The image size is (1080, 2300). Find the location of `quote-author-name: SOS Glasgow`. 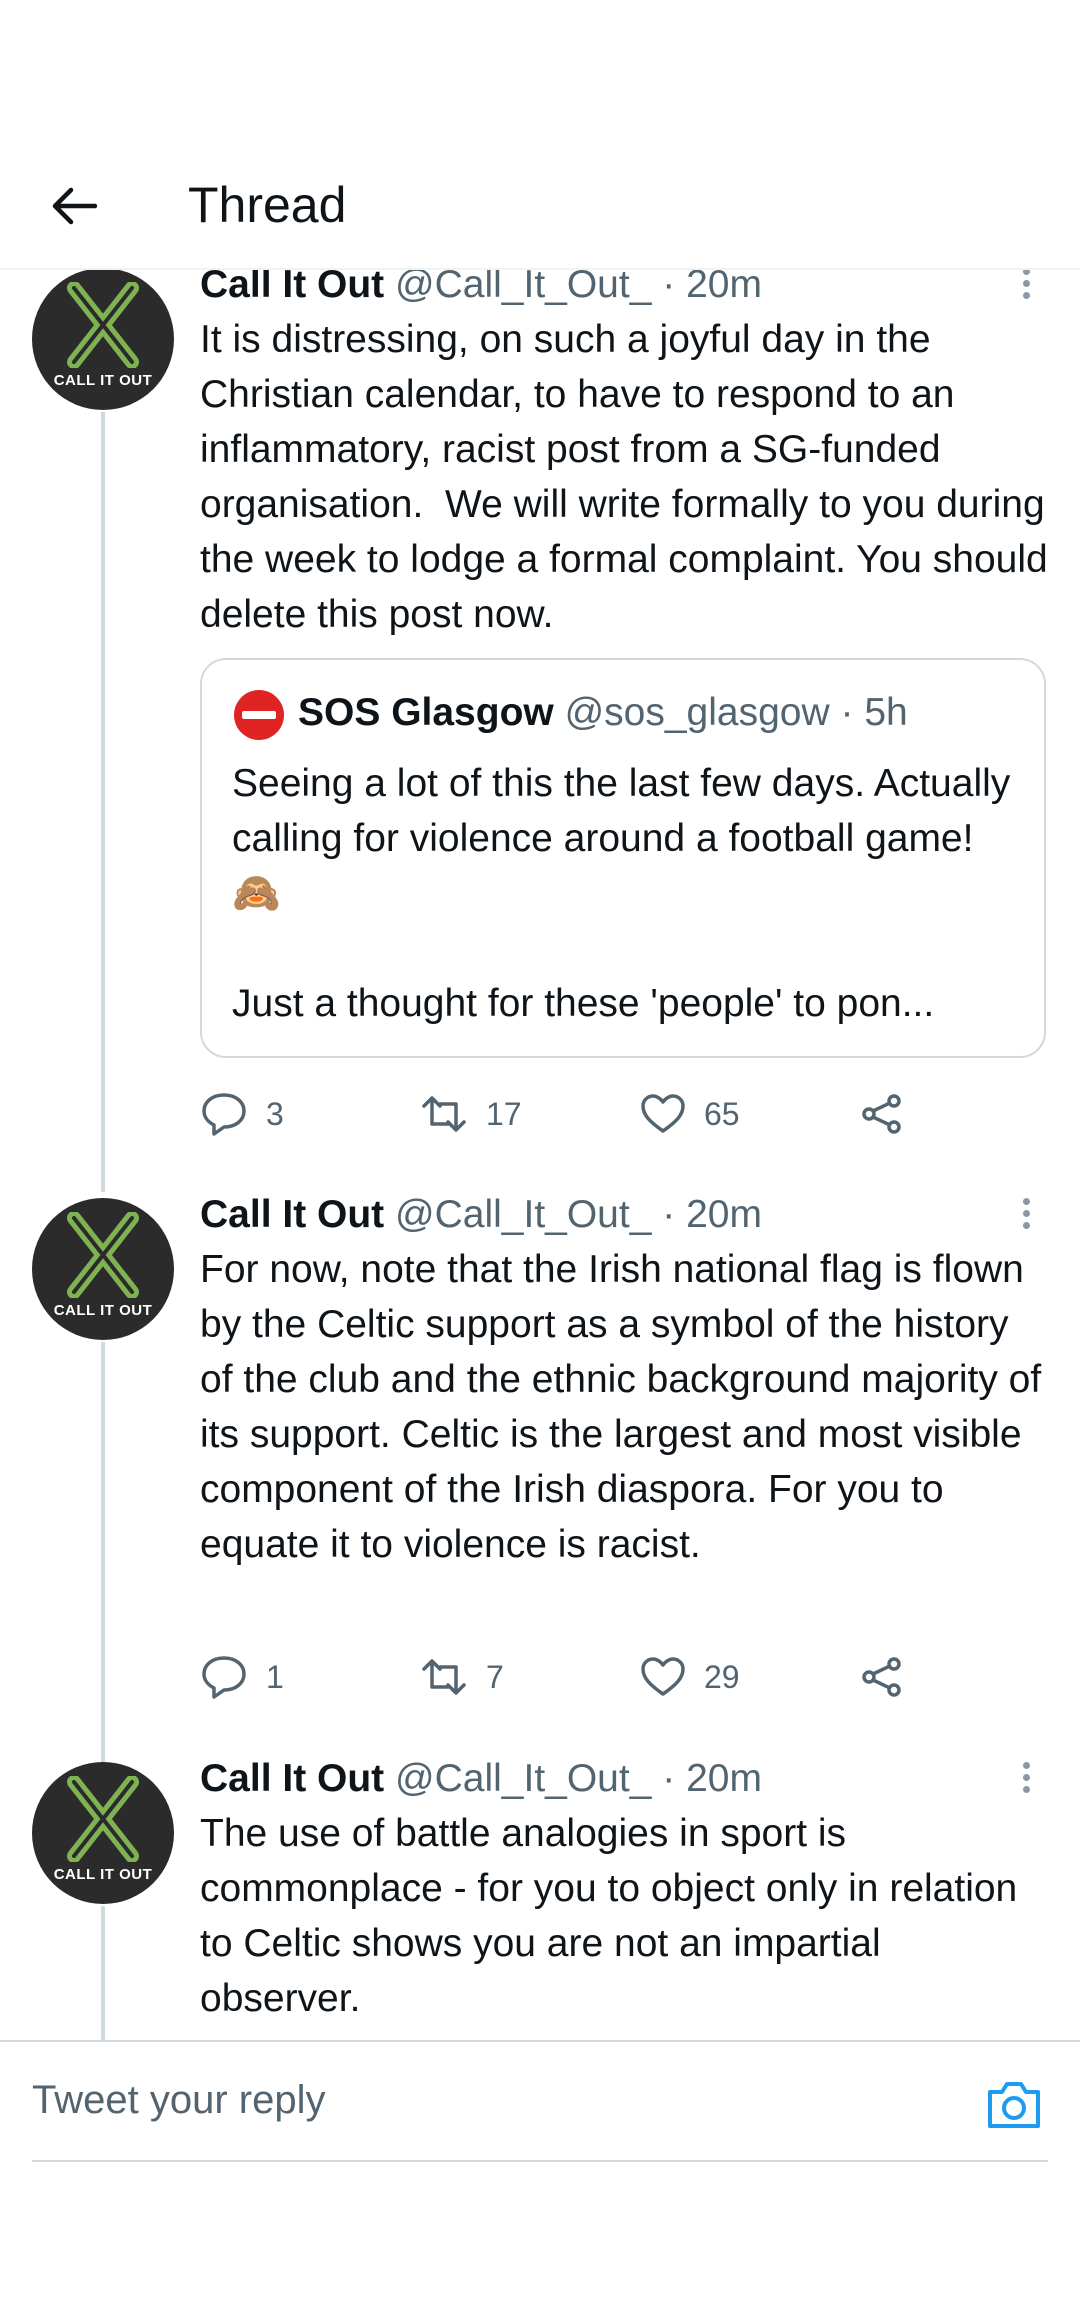

quote-author-name: SOS Glasgow is located at coordinates (426, 712).